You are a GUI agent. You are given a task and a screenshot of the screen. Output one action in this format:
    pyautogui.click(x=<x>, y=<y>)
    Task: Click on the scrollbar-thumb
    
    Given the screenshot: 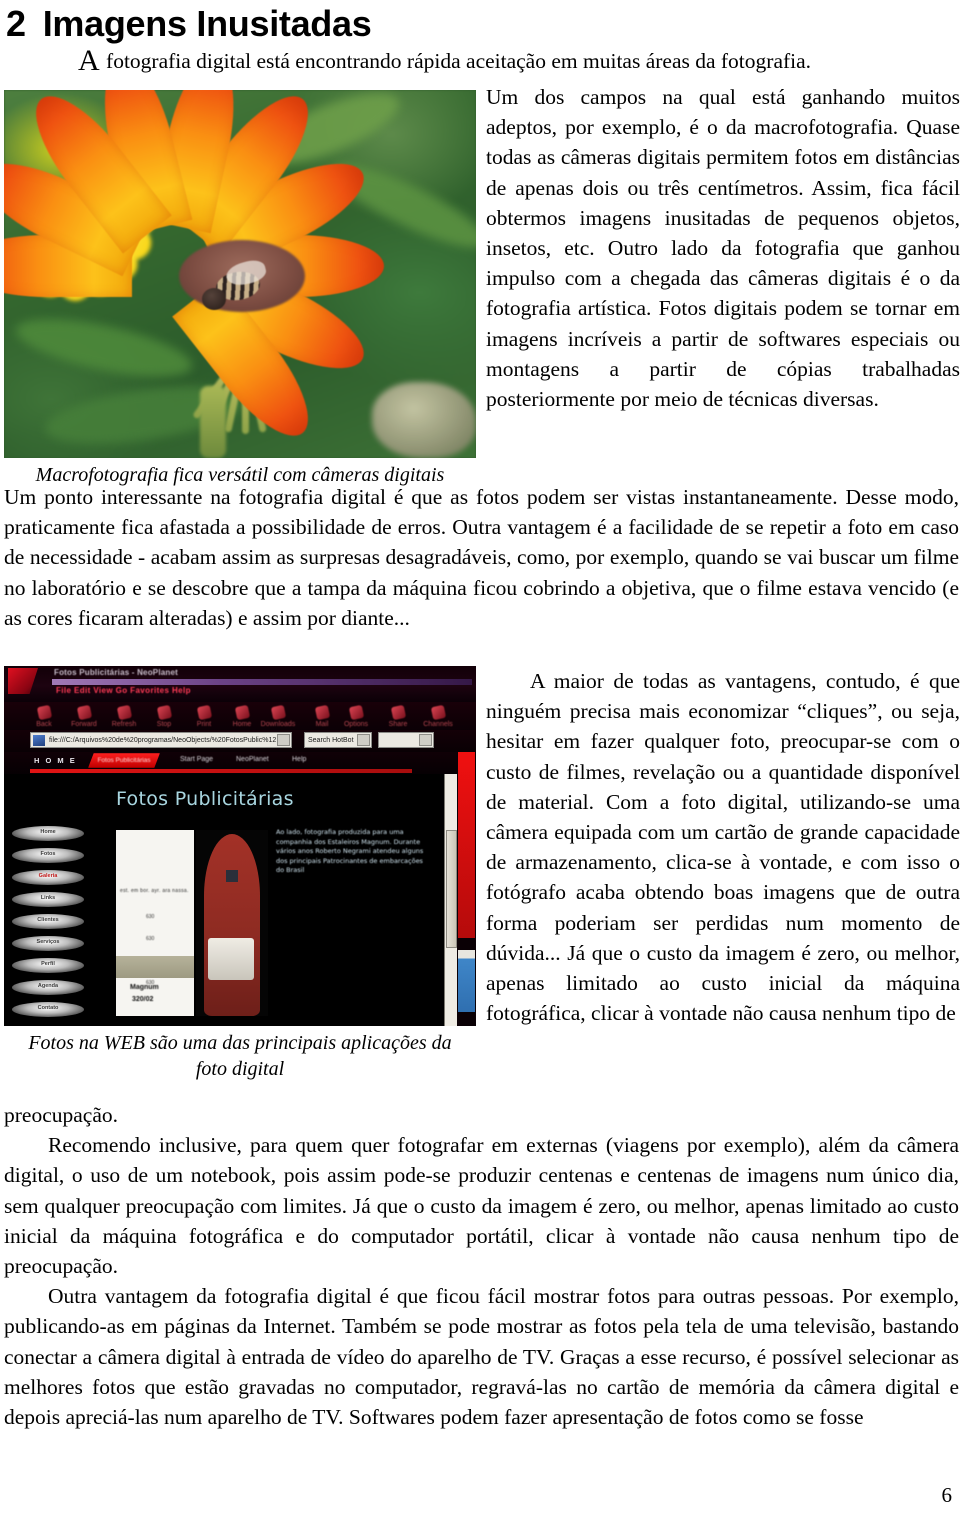 What is the action you would take?
    pyautogui.click(x=451, y=889)
    